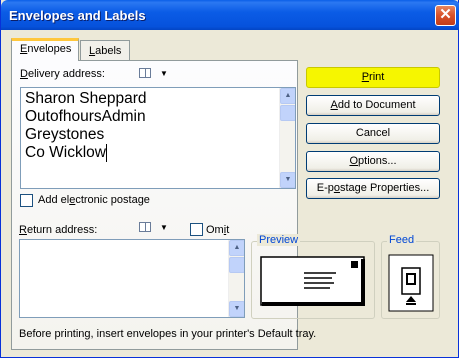  Describe the element at coordinates (23, 230) in the screenshot. I see `return-address-accesskey: R` at that location.